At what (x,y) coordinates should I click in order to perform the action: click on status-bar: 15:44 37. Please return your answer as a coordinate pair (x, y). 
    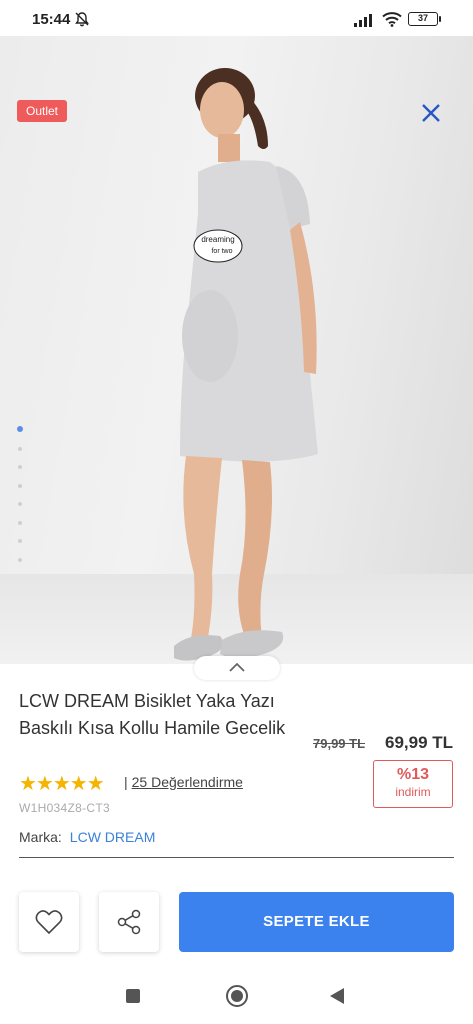
    Looking at the image, I should click on (236, 20).